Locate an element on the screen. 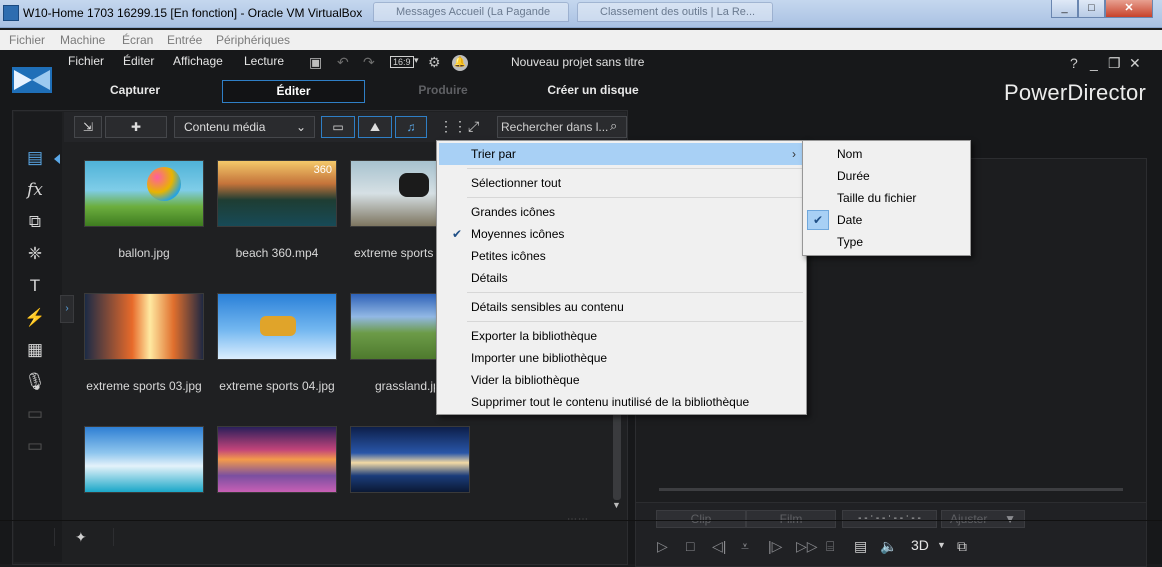 The height and width of the screenshot is (567, 1162). vbox-menu-machine: Machine is located at coordinates (82, 40).